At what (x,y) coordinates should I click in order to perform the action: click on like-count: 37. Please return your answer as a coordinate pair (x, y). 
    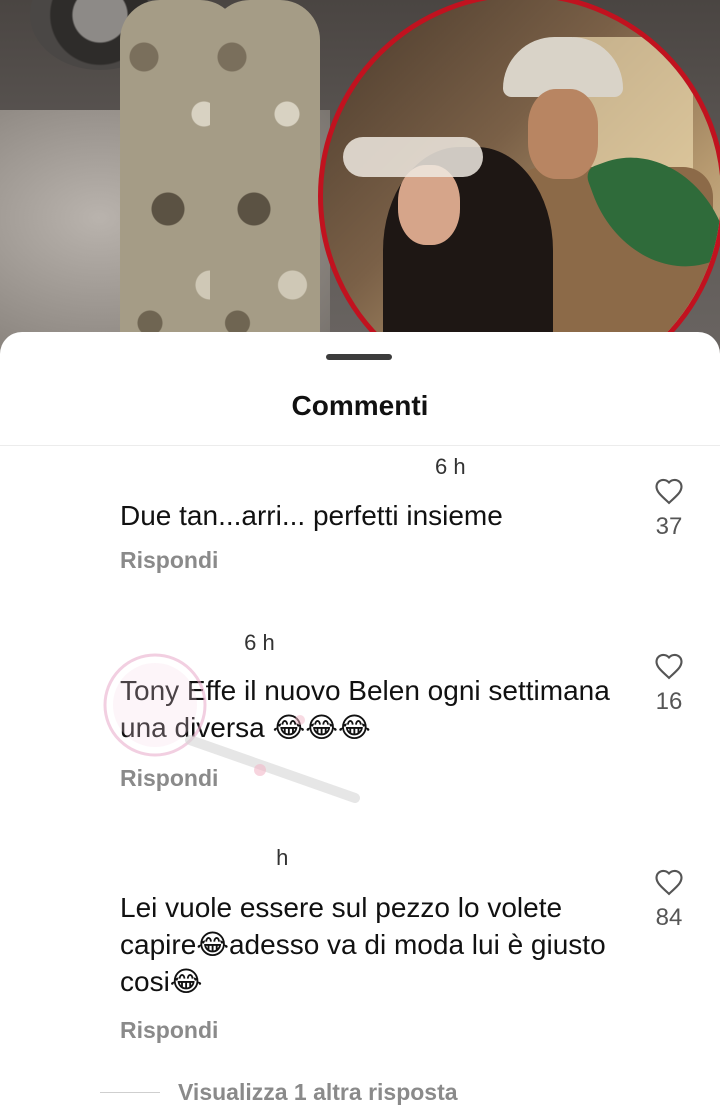
    Looking at the image, I should click on (669, 526).